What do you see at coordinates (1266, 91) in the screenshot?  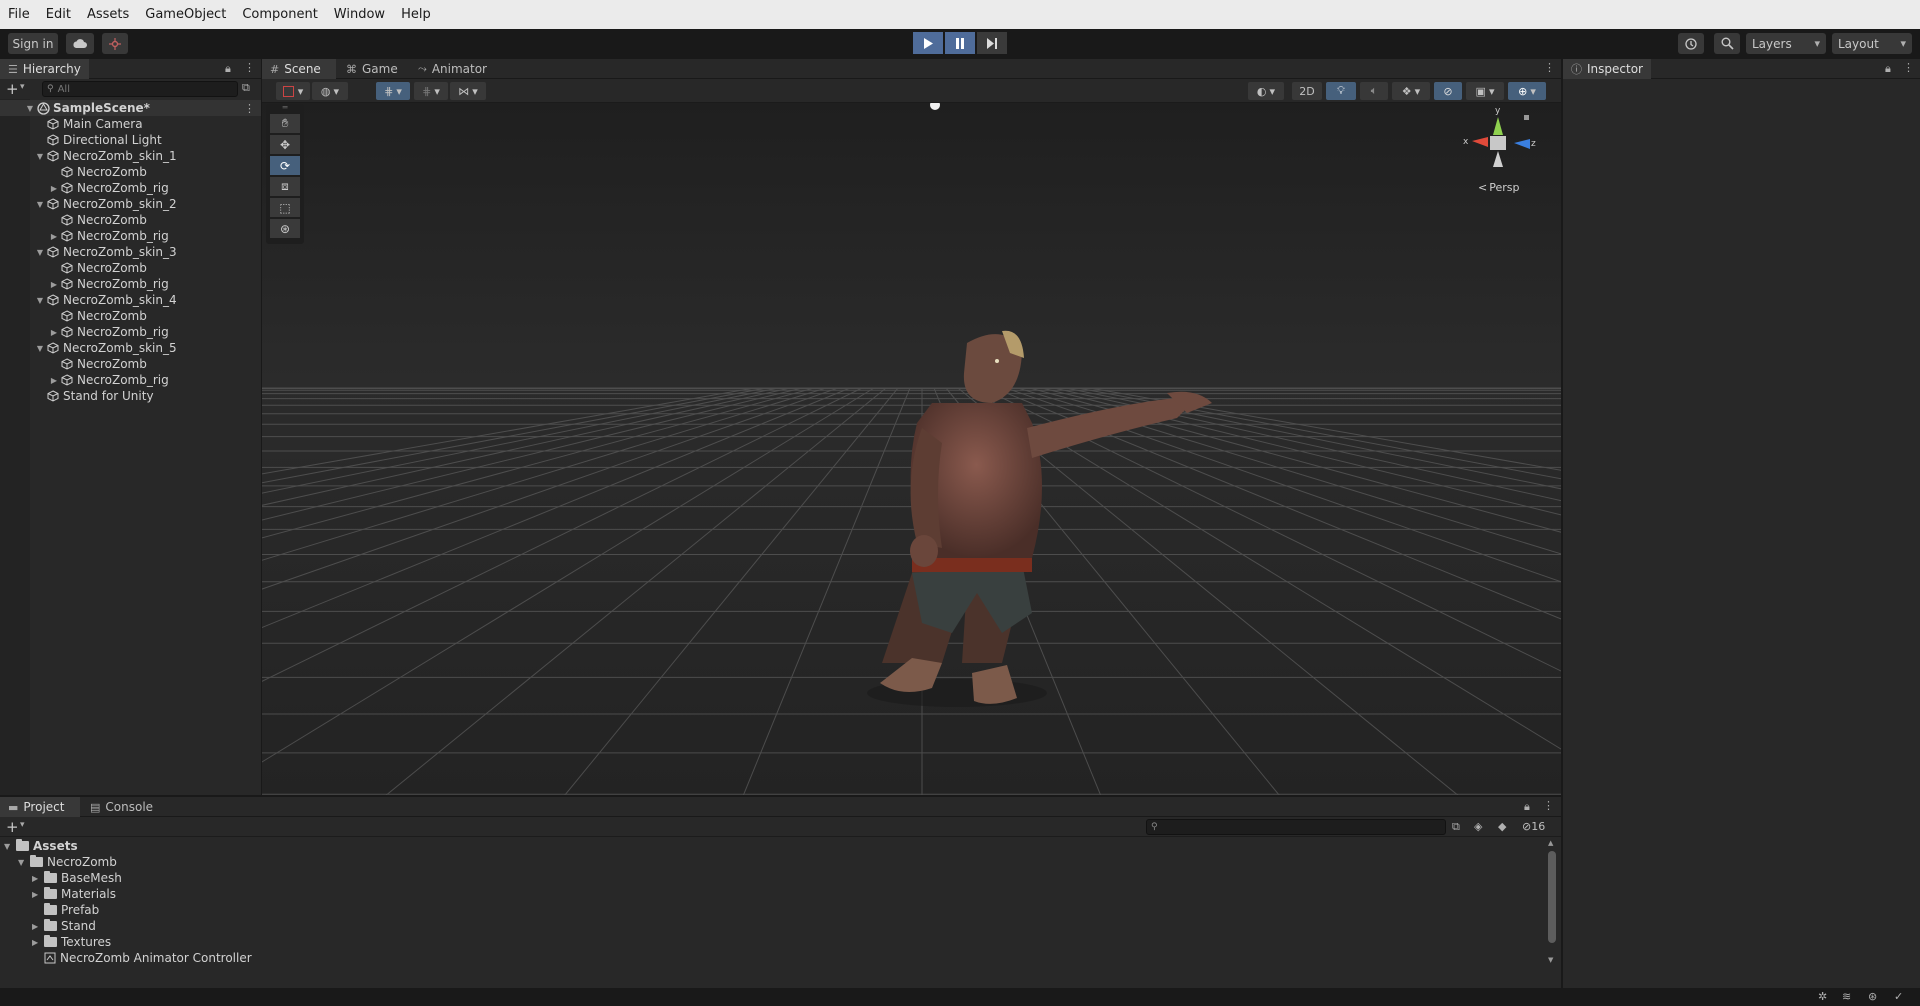 I see `shading-mode-dropdown: ◐ ▾` at bounding box center [1266, 91].